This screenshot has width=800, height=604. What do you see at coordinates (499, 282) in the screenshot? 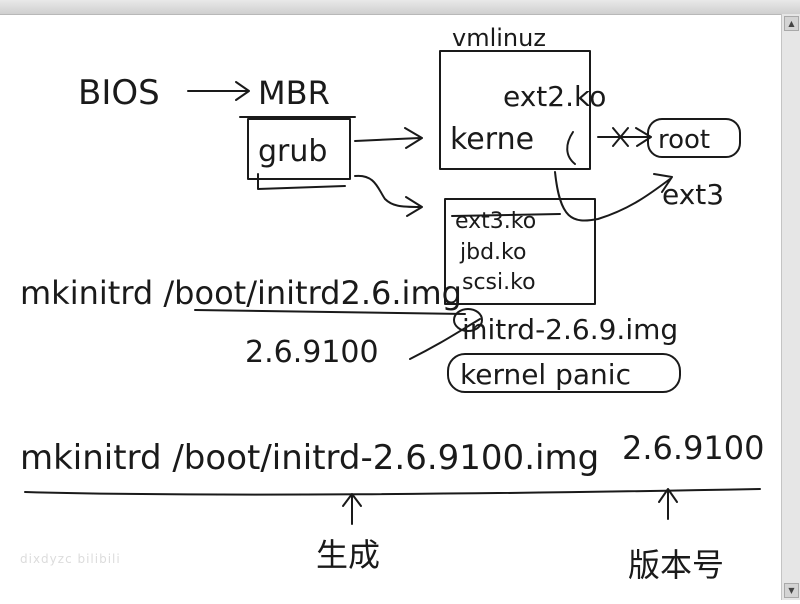
I see `label-initrd-scsi: scsi.ko` at bounding box center [499, 282].